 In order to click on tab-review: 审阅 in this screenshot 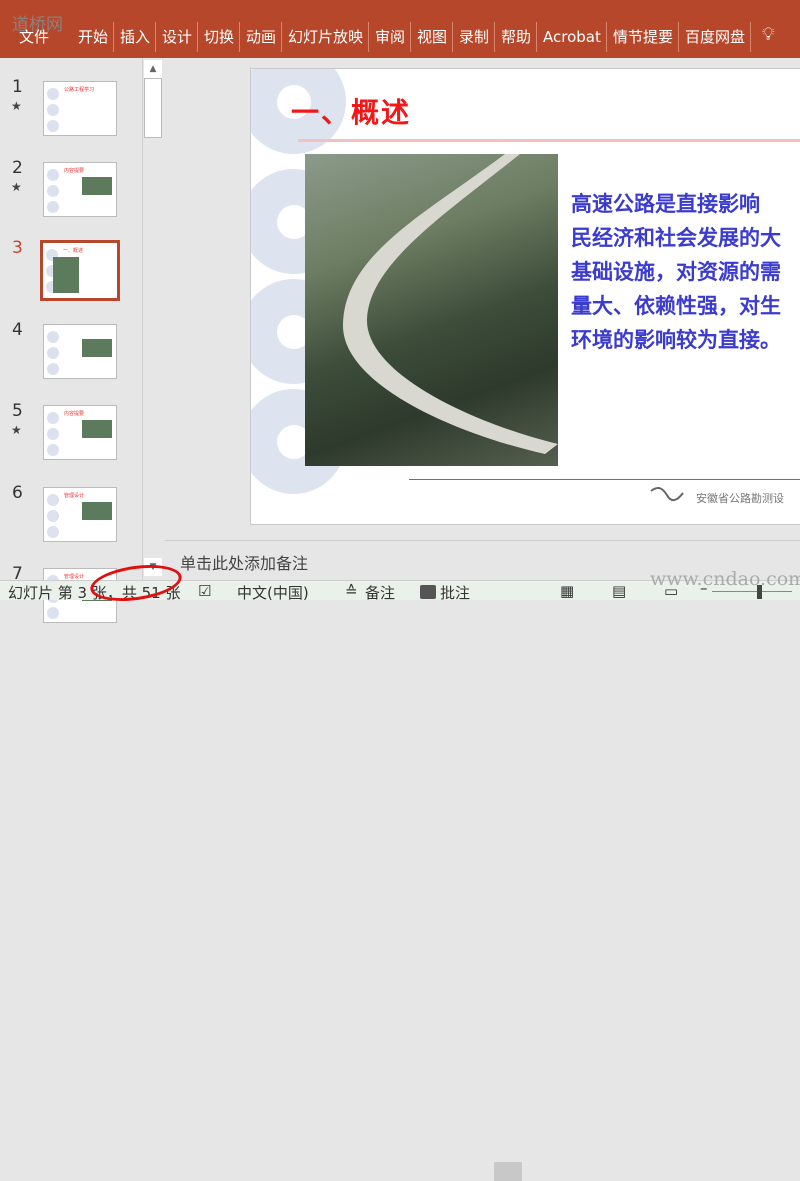, I will do `click(391, 37)`.